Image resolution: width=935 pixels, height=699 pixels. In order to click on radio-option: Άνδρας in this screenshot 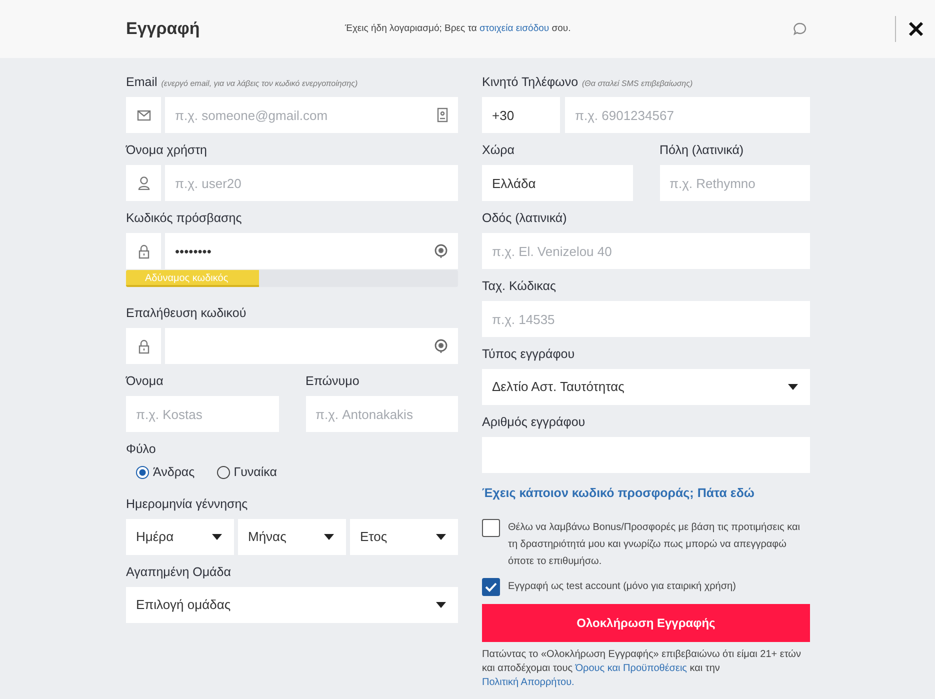, I will do `click(165, 472)`.